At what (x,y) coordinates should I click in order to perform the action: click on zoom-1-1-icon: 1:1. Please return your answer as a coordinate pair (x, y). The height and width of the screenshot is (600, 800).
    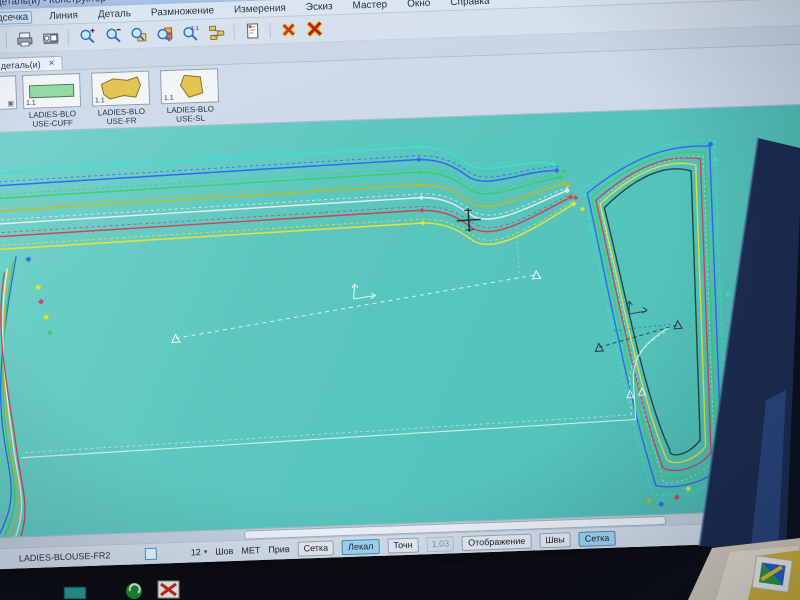
    Looking at the image, I should click on (190, 33).